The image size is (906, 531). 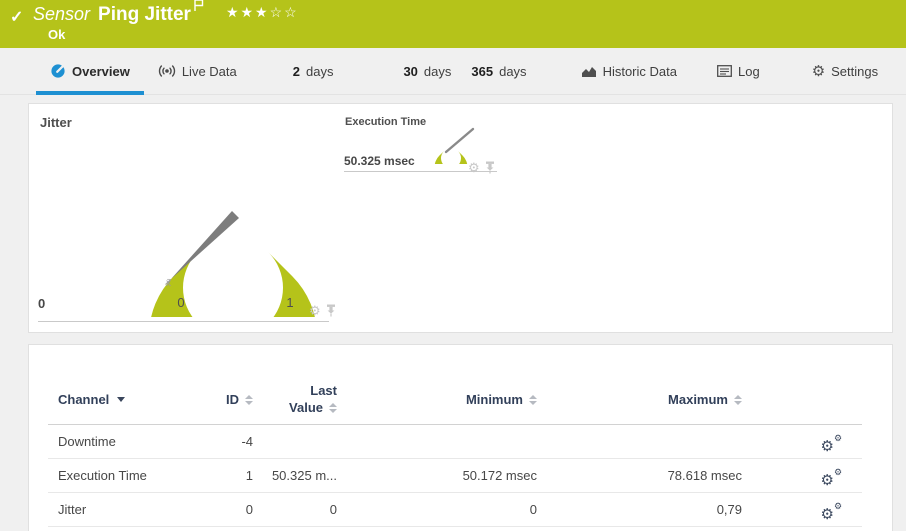 I want to click on tab-label: Log, so click(x=748, y=71).